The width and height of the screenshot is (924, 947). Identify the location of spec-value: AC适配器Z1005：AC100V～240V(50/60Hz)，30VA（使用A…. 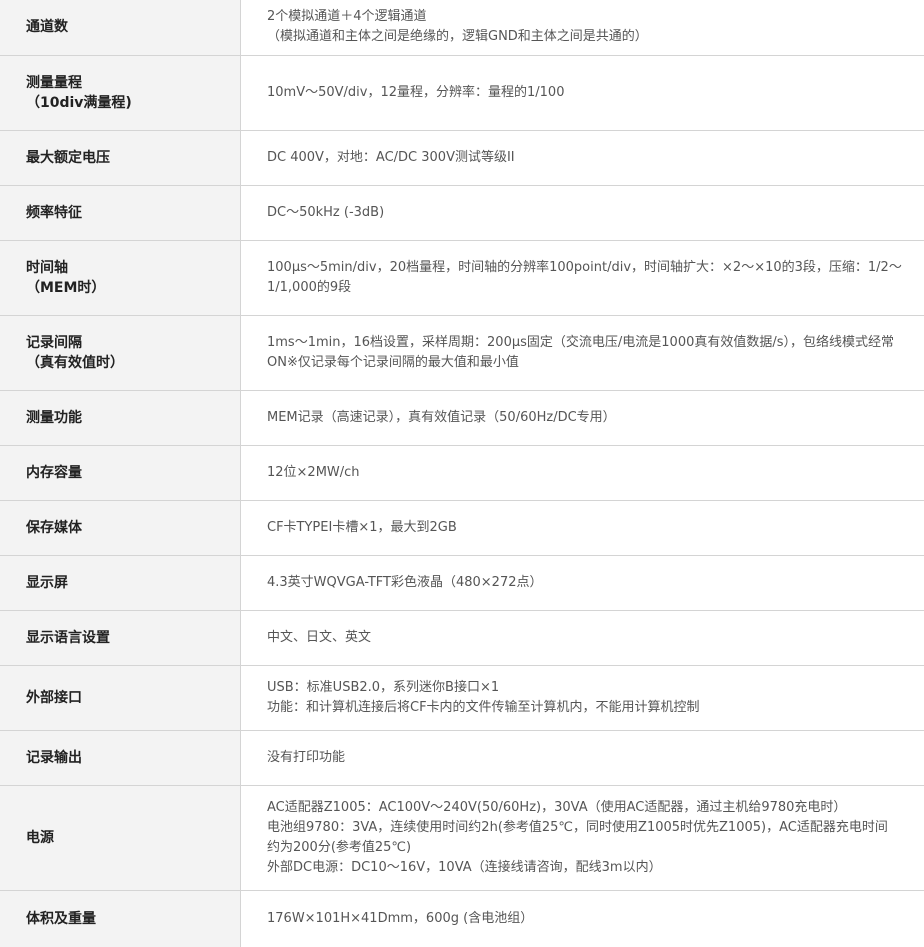
(582, 838).